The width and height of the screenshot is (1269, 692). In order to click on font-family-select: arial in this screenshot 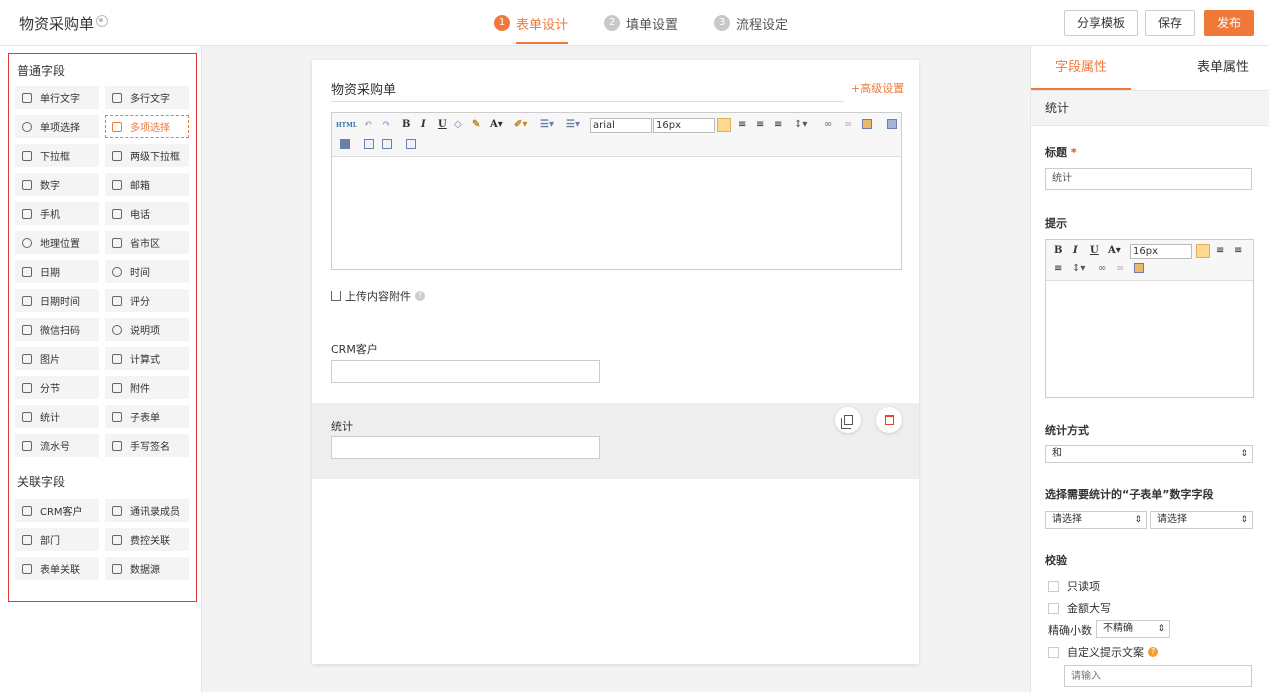, I will do `click(621, 125)`.